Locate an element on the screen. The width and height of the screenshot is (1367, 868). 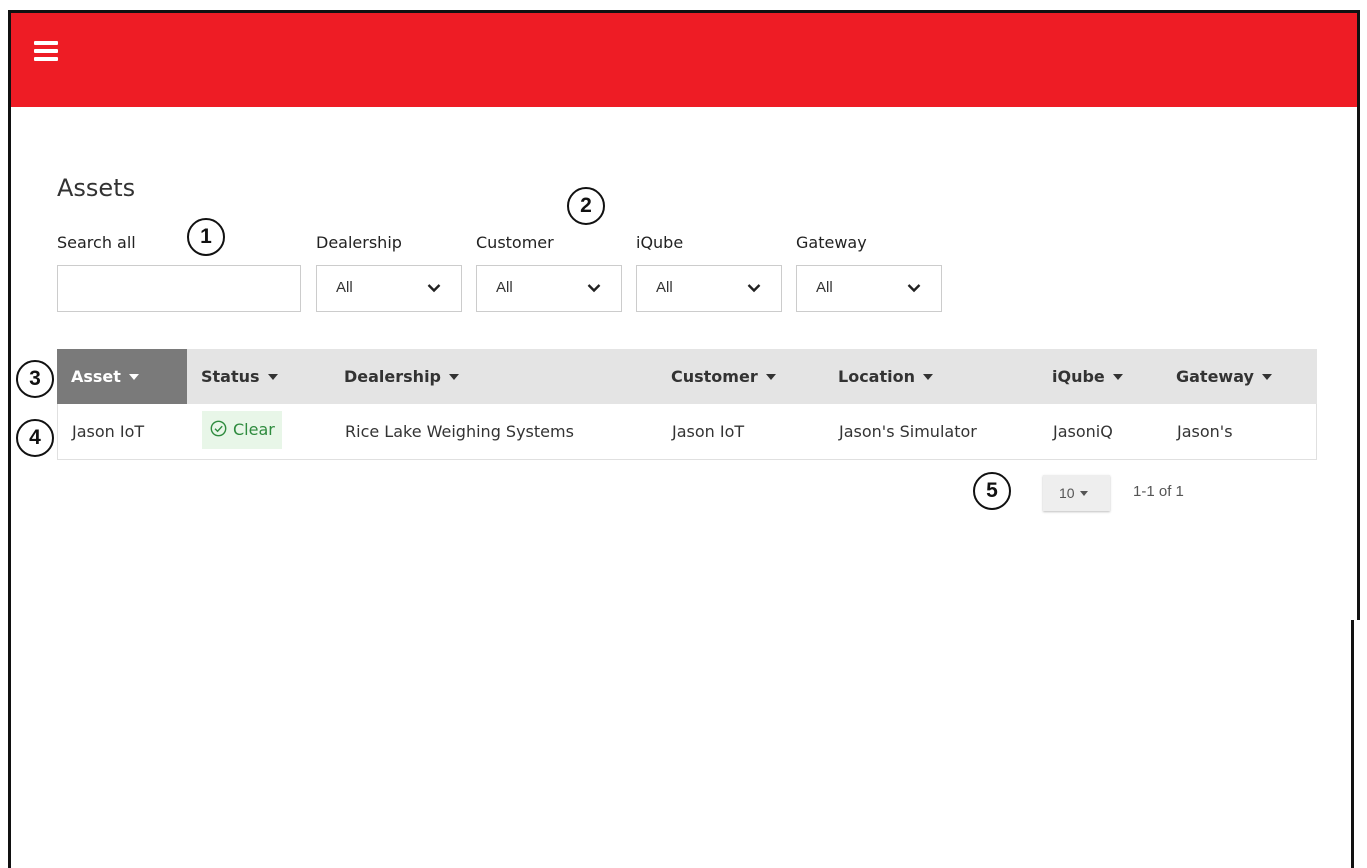
iqube-select-value: All is located at coordinates (664, 287).